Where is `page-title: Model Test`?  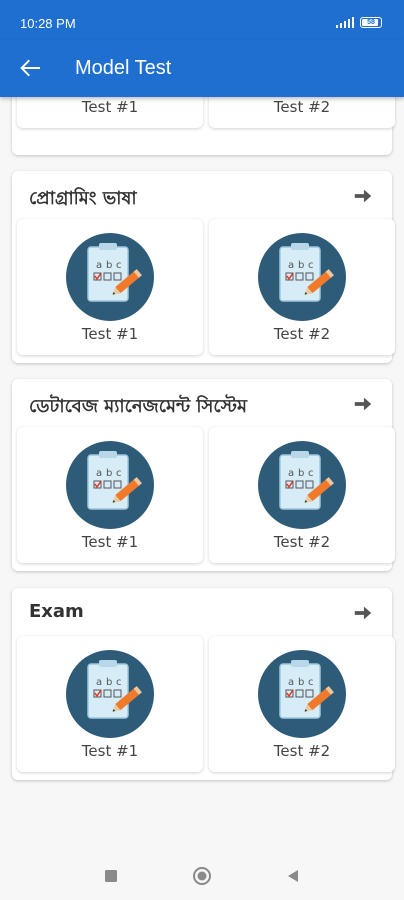
page-title: Model Test is located at coordinates (123, 68).